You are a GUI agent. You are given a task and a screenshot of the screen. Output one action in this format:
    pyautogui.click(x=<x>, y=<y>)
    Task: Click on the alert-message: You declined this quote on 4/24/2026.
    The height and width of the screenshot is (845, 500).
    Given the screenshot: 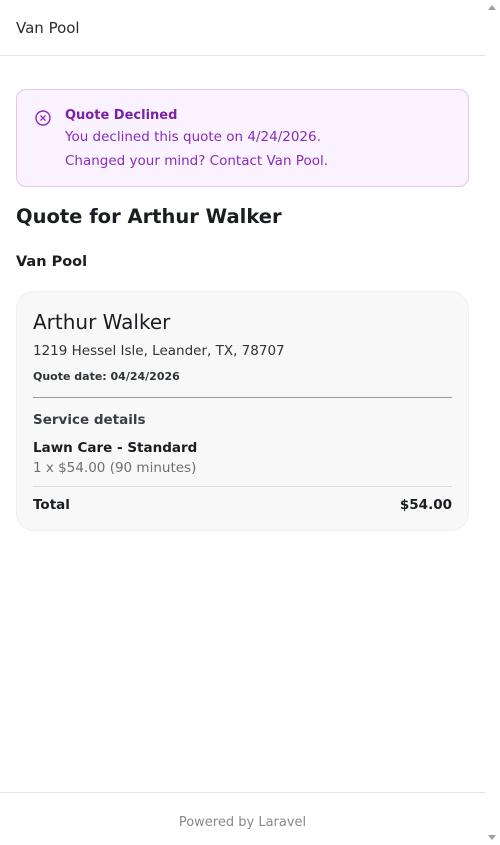 What is the action you would take?
    pyautogui.click(x=193, y=137)
    